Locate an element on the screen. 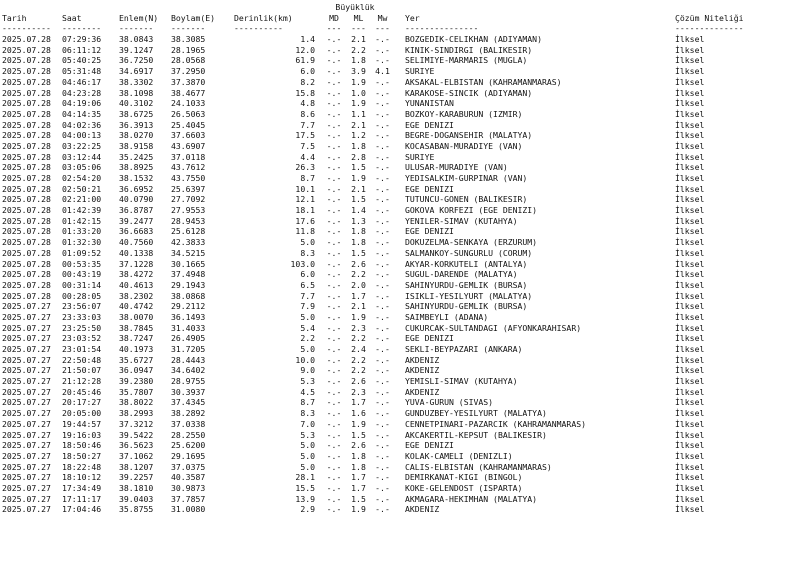  row-place: YEMISLI-SIMAV (KUTAHYA) is located at coordinates (461, 381).